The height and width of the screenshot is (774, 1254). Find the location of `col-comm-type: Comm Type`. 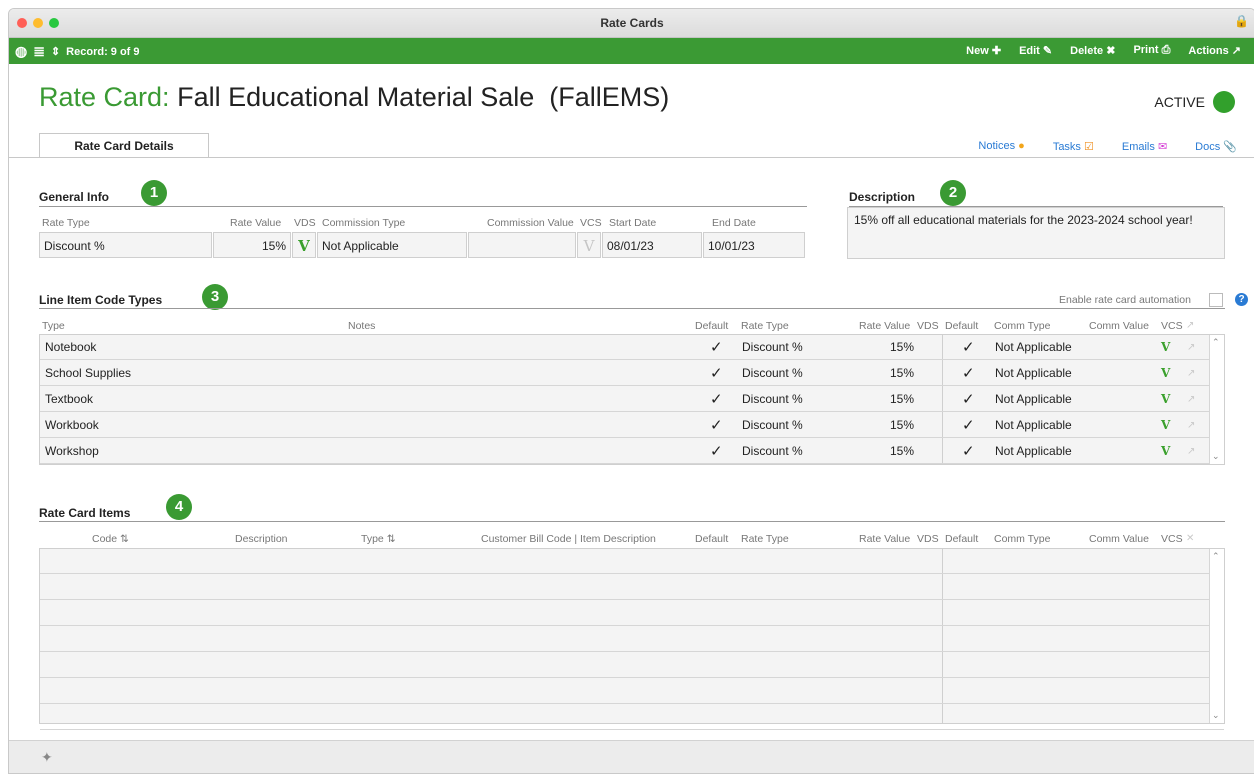

col-comm-type: Comm Type is located at coordinates (1022, 326).